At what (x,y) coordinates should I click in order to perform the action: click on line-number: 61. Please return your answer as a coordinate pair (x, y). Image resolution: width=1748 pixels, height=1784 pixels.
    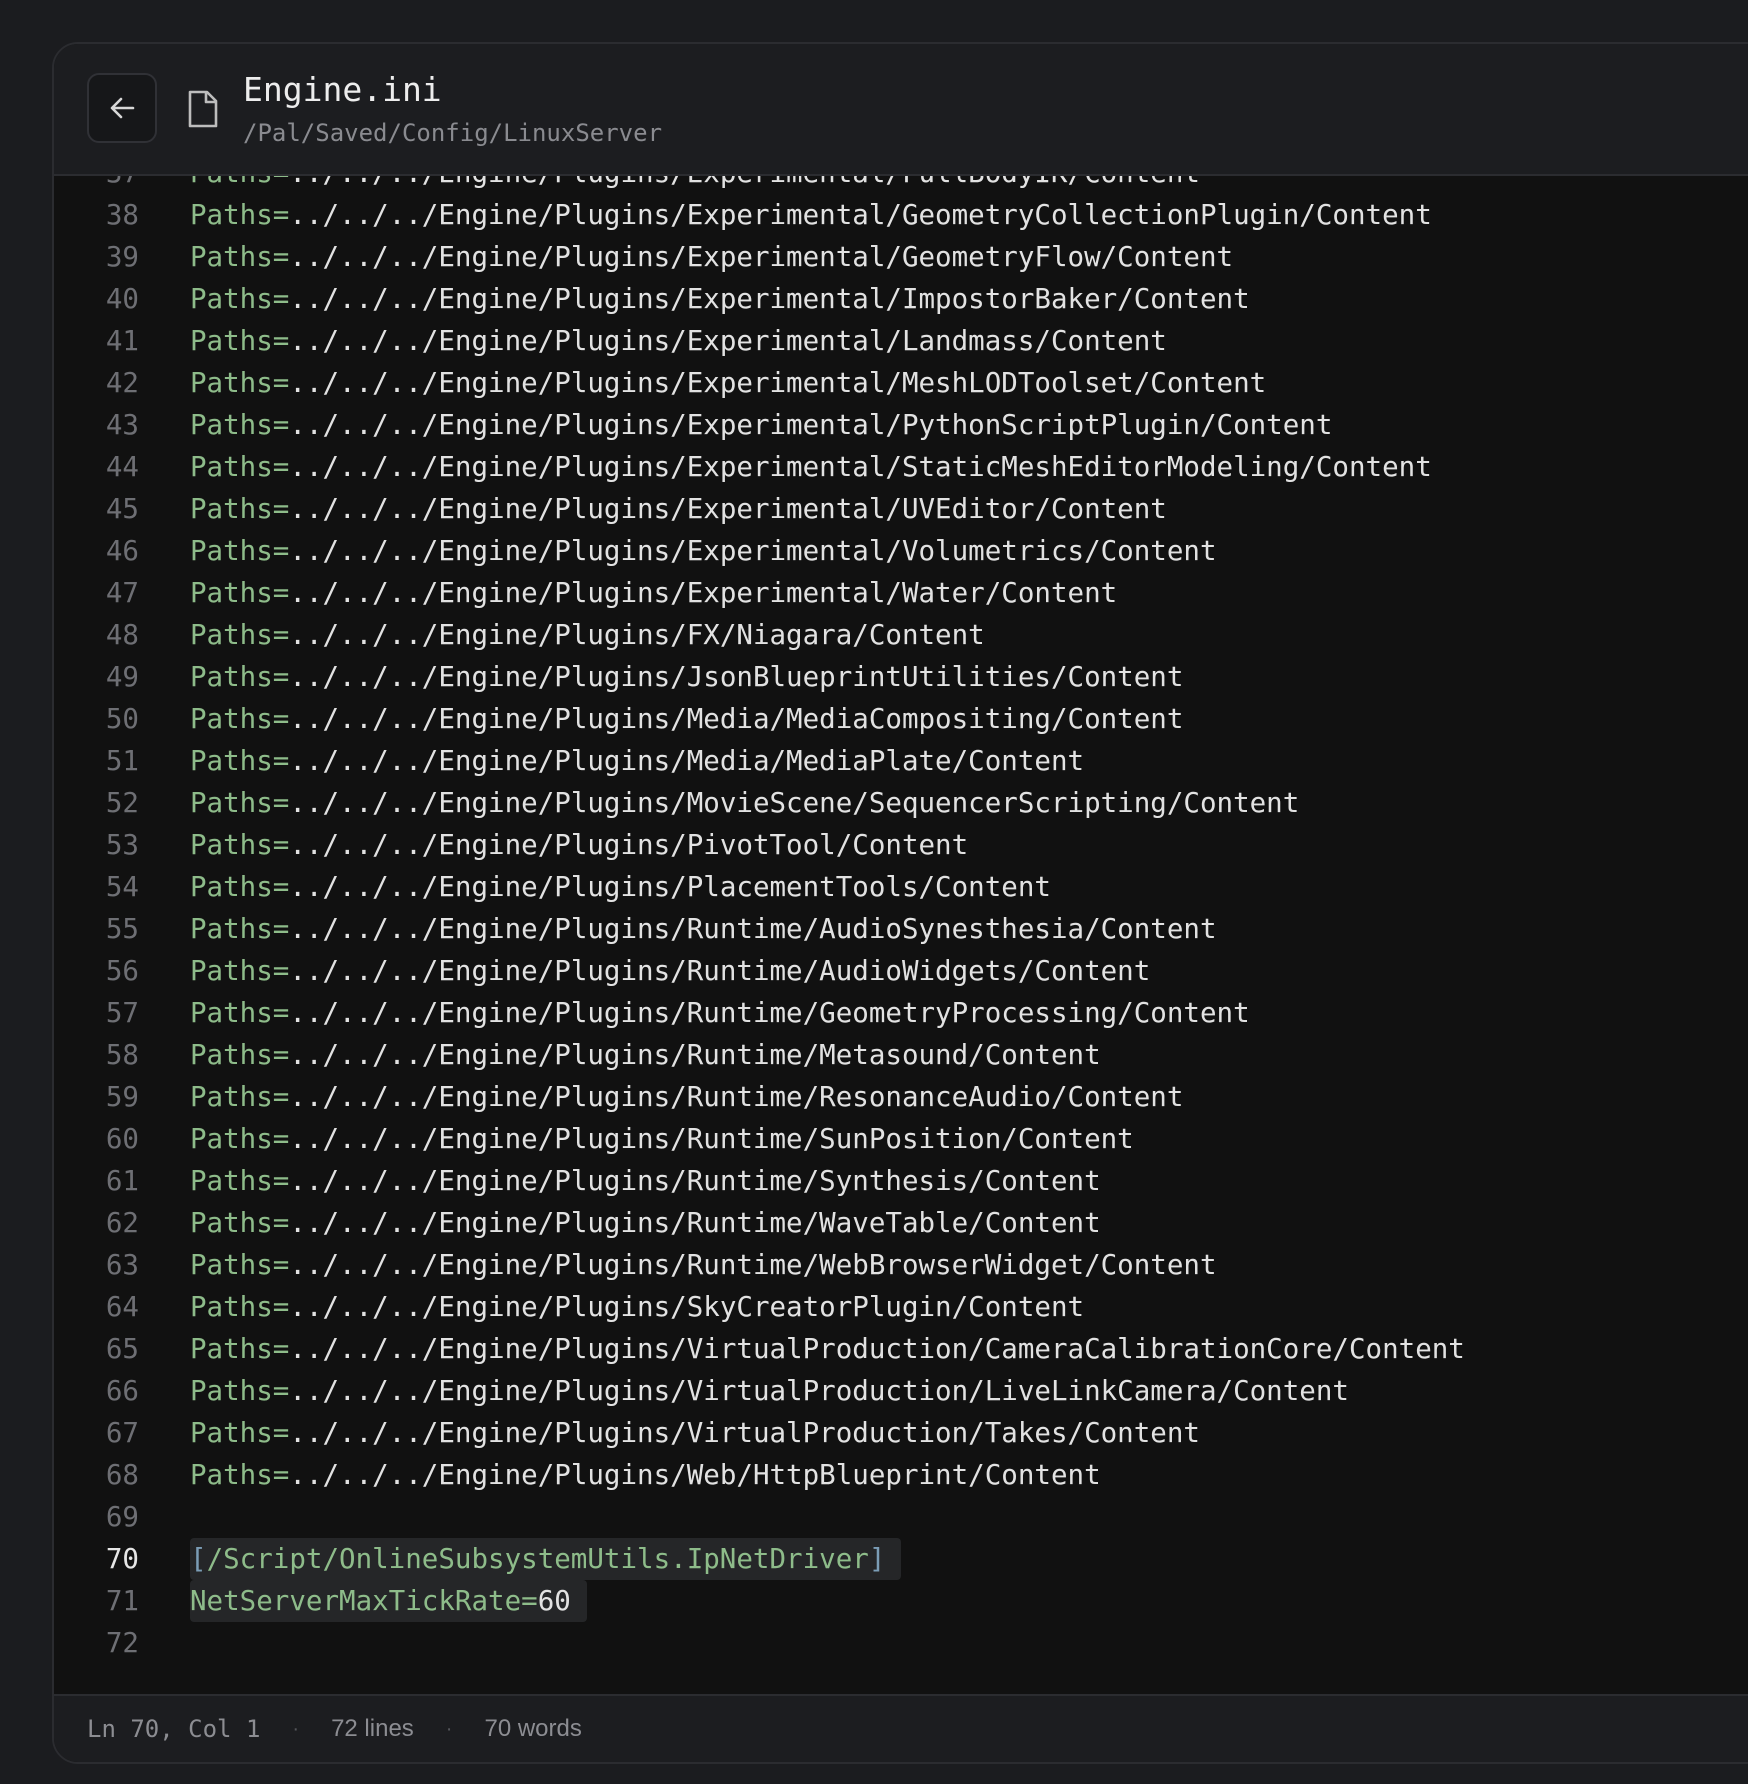
    Looking at the image, I should click on (122, 1181).